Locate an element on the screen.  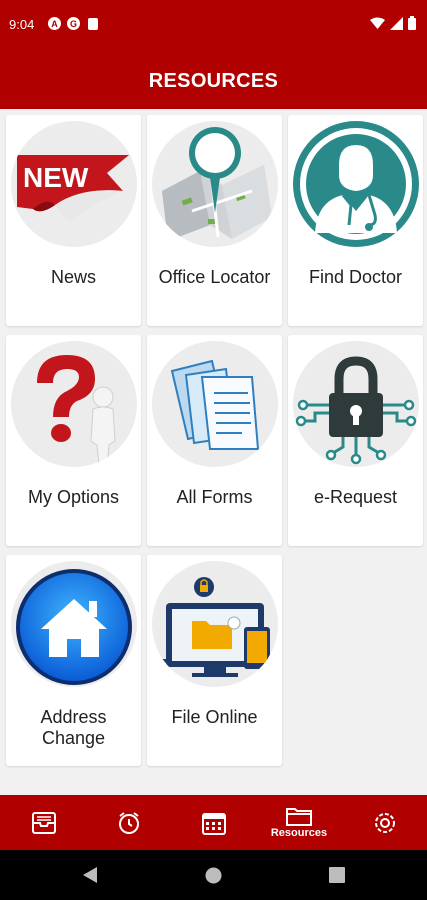
tile-all-forms: All Forms is located at coordinates (214, 440).